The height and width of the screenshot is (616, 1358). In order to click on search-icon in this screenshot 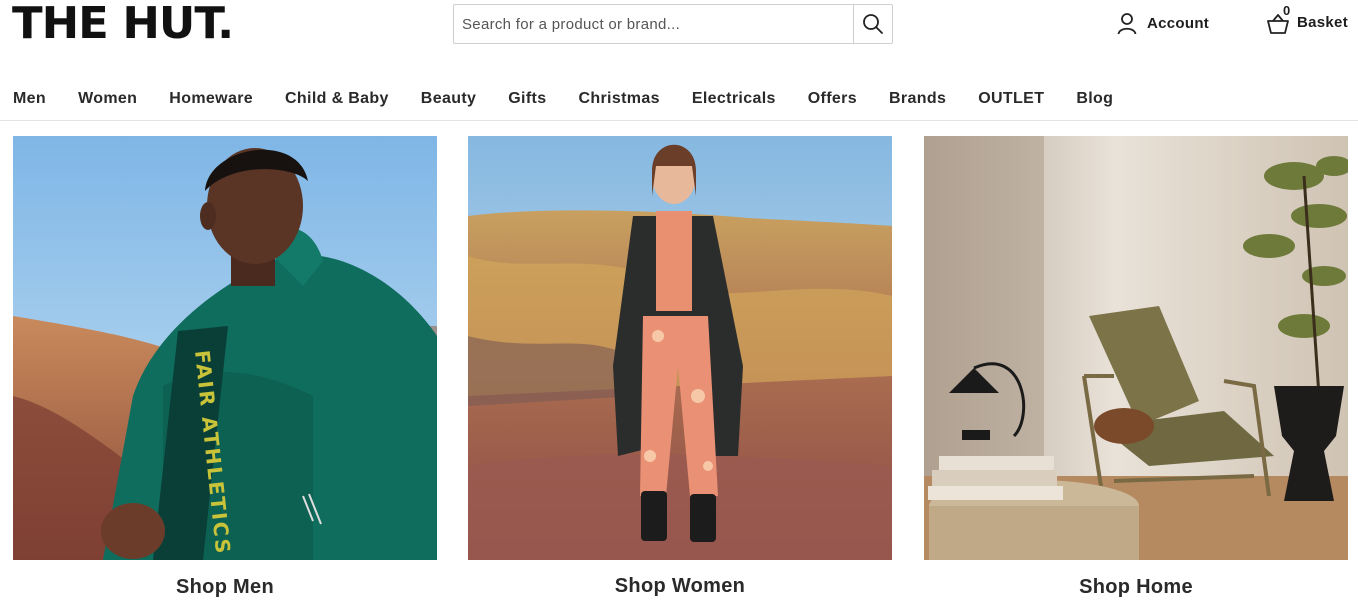, I will do `click(873, 24)`.